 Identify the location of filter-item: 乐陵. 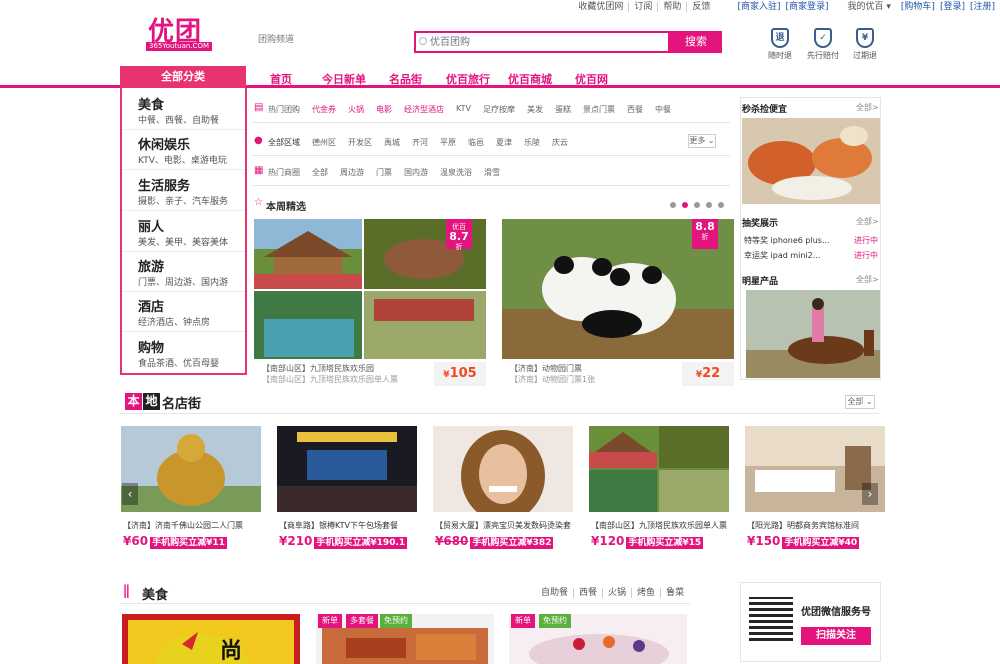
(532, 142).